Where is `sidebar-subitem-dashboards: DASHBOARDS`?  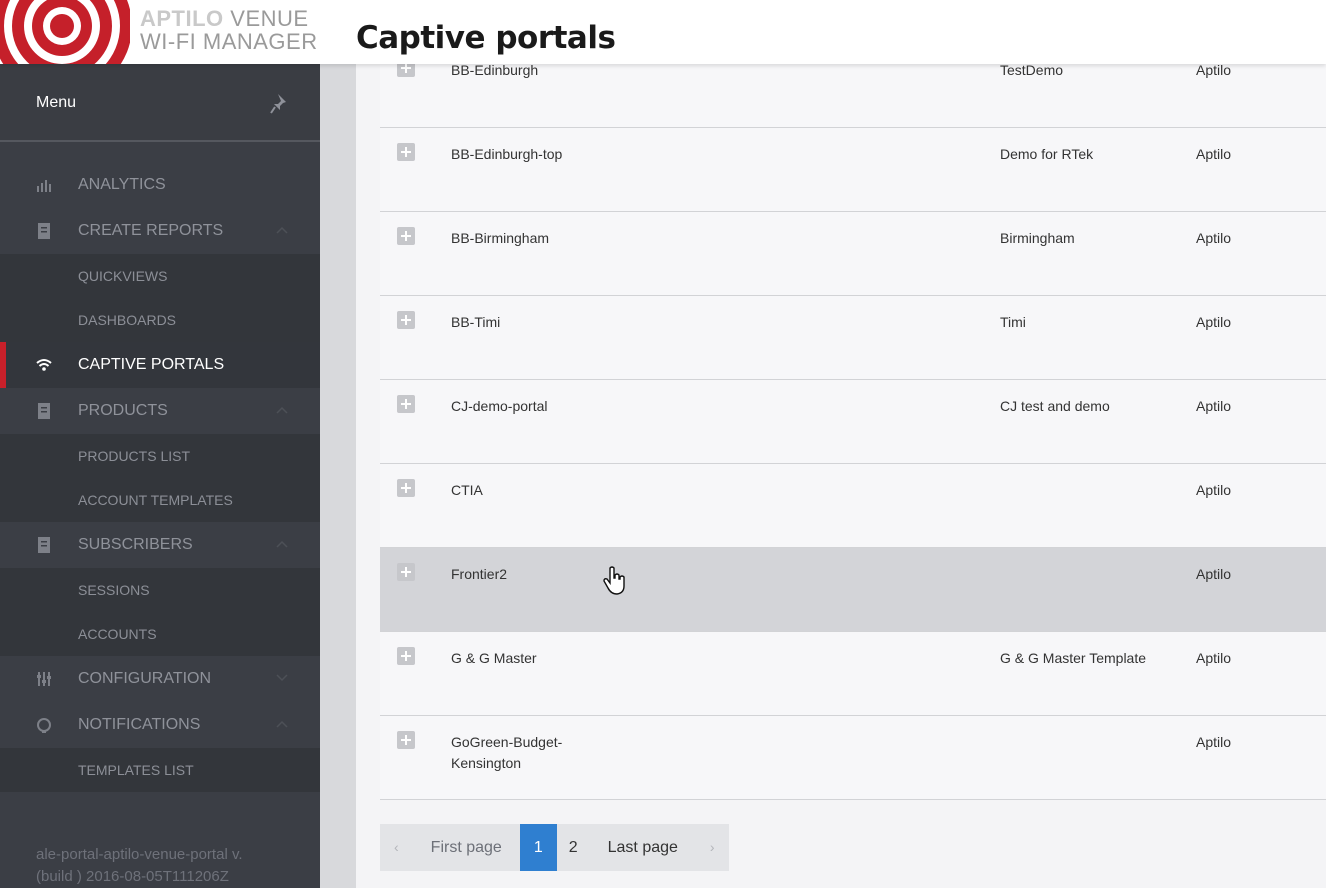 sidebar-subitem-dashboards: DASHBOARDS is located at coordinates (160, 320).